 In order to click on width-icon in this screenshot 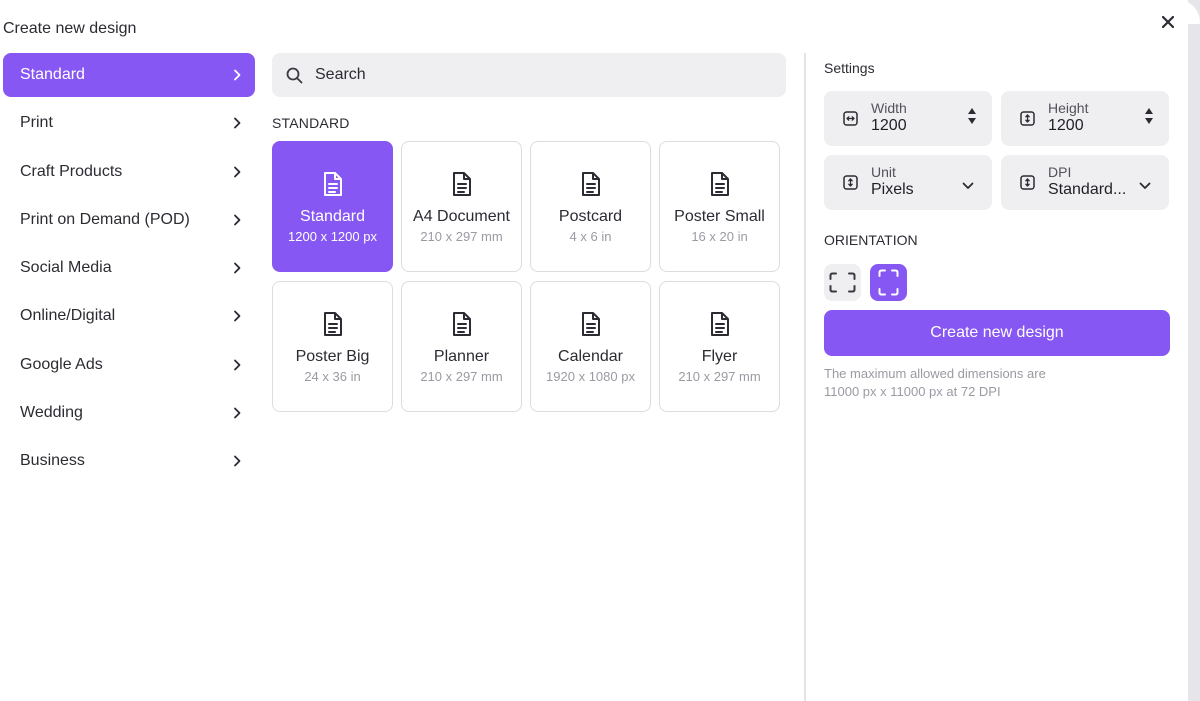, I will do `click(850, 121)`.